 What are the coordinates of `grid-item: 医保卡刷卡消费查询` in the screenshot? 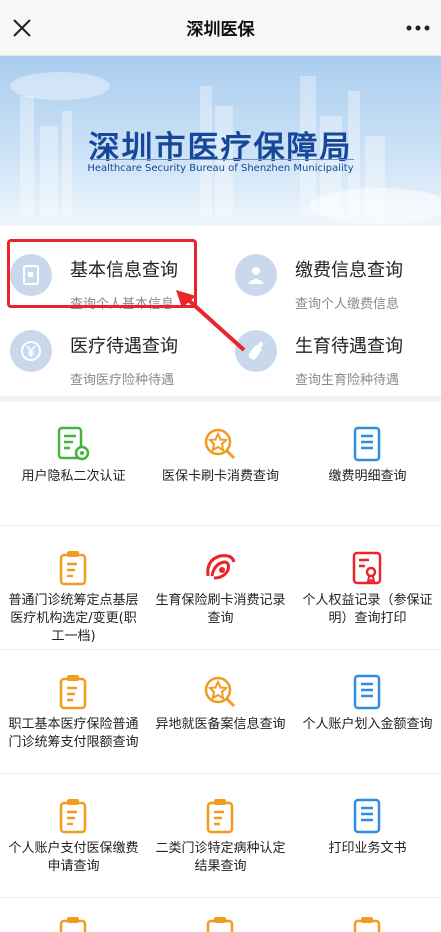 It's located at (220, 464).